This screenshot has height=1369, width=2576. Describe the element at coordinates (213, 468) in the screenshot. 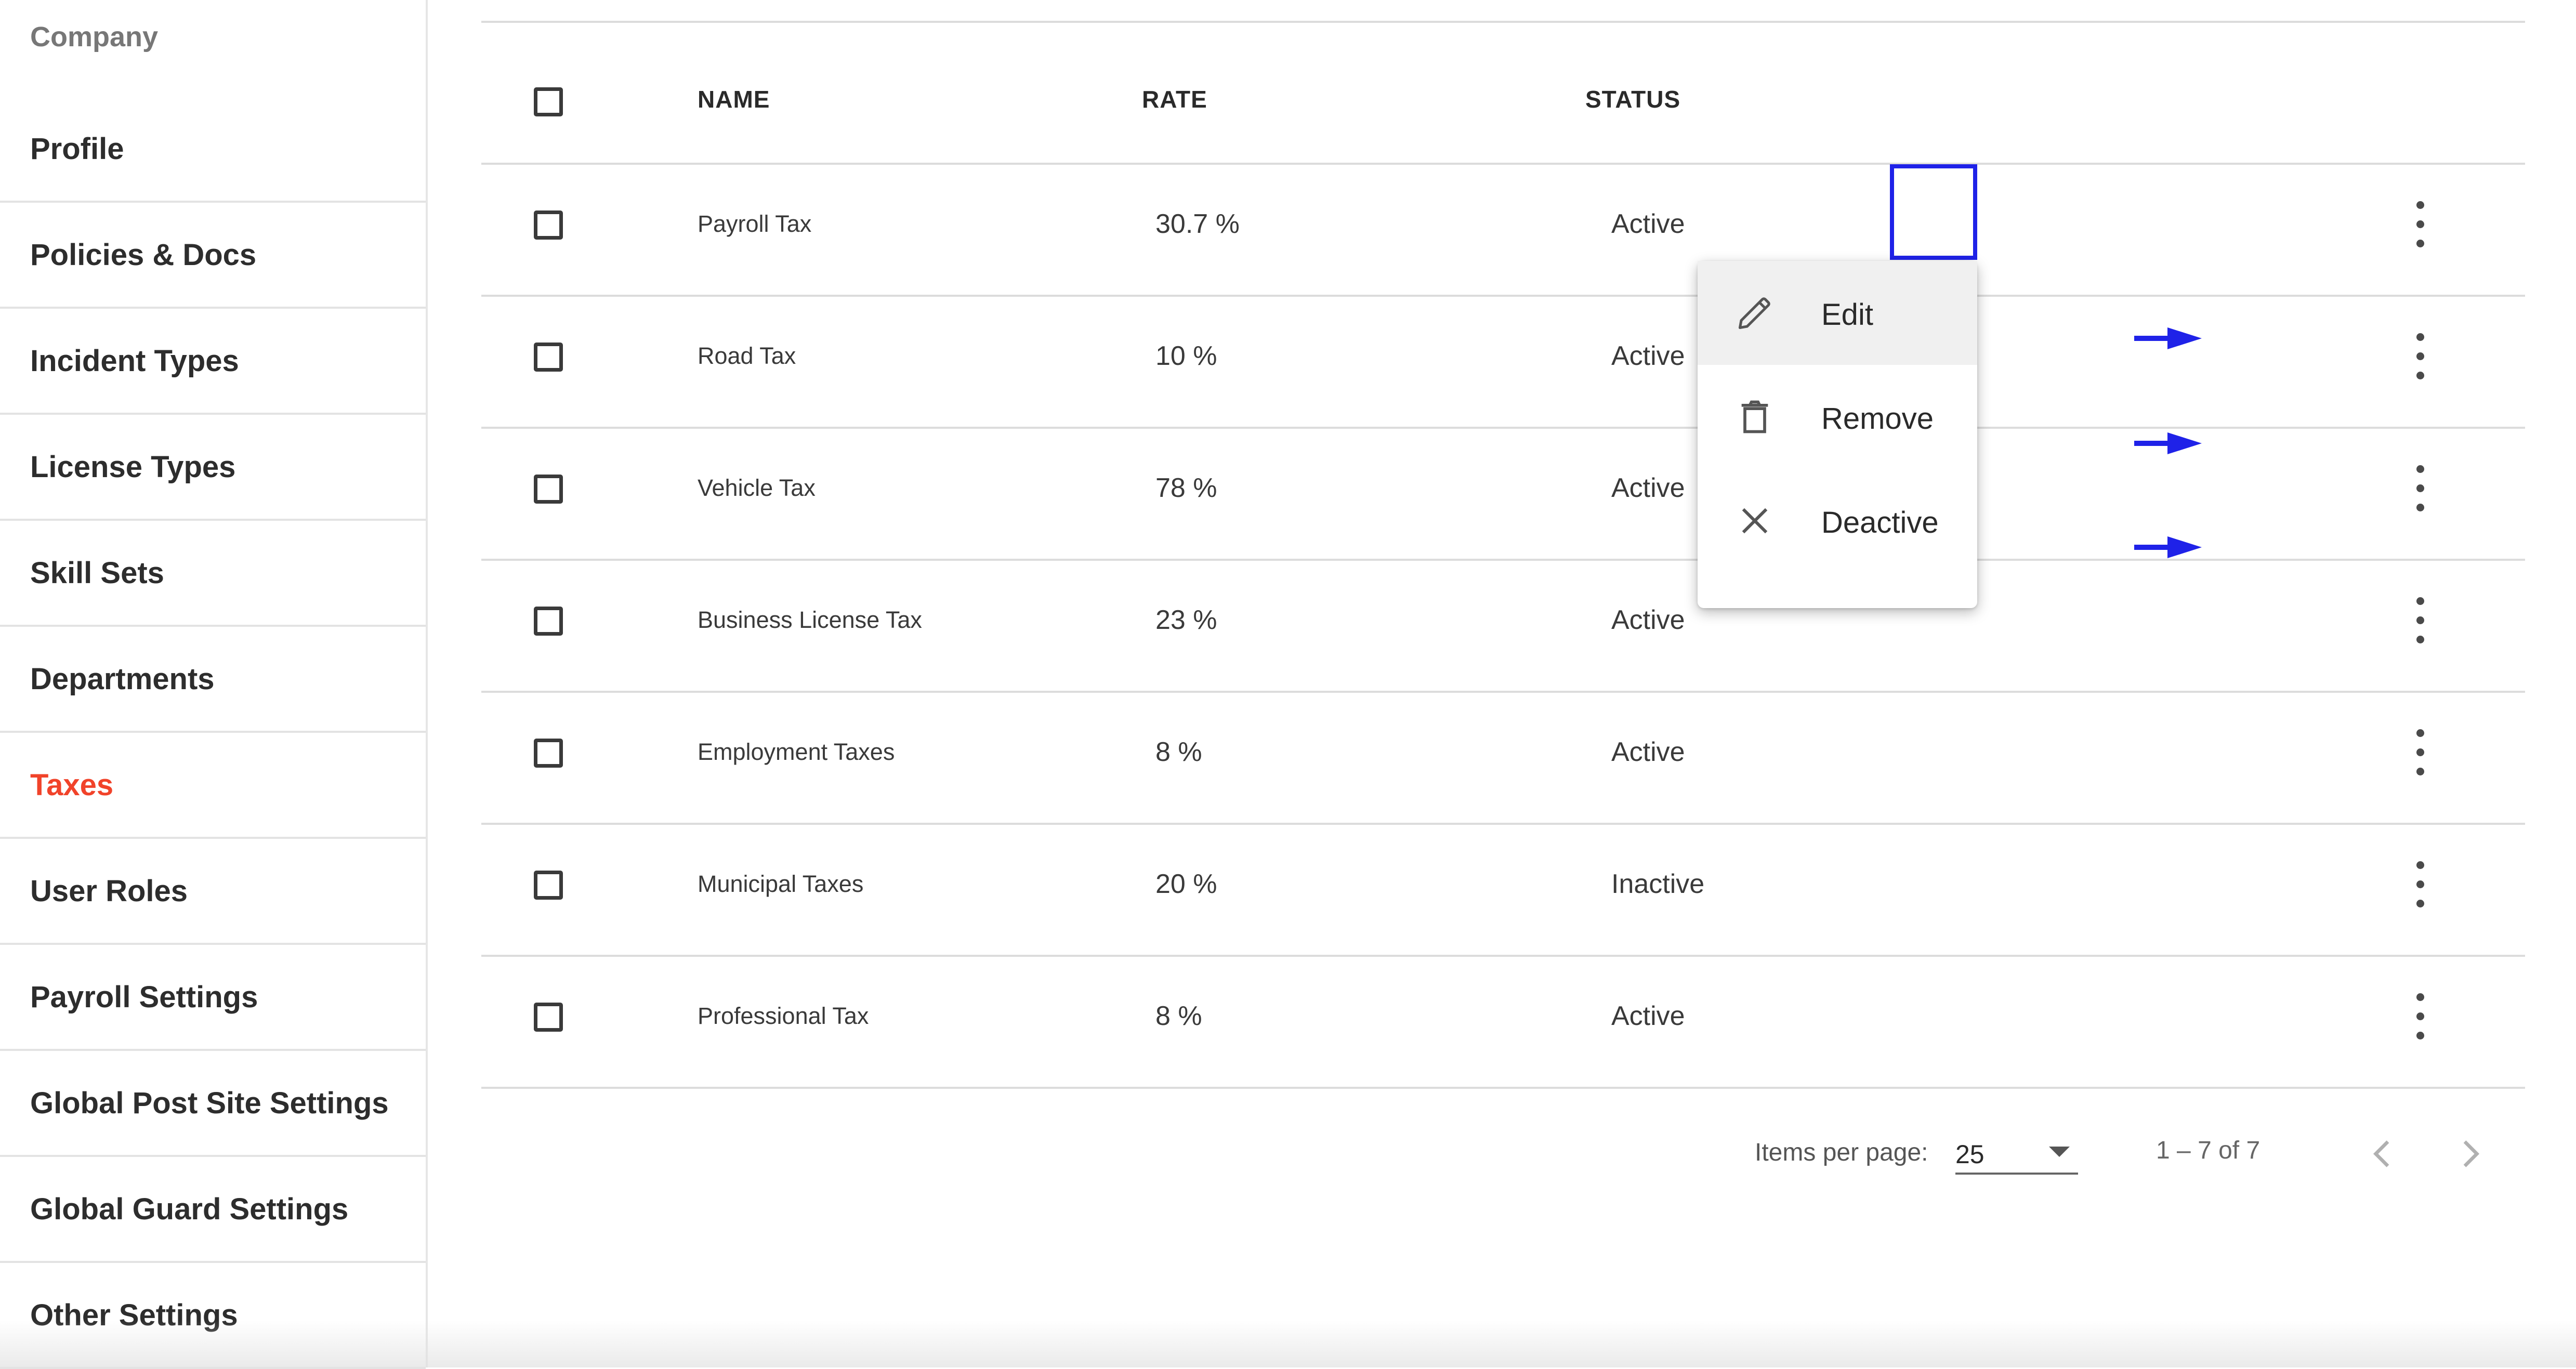

I see `sidebar-item-license-types: License Types` at that location.